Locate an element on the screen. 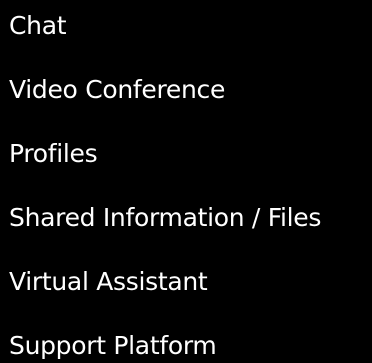 The image size is (372, 363). menu-item-support-platform: Support Platform is located at coordinates (113, 344).